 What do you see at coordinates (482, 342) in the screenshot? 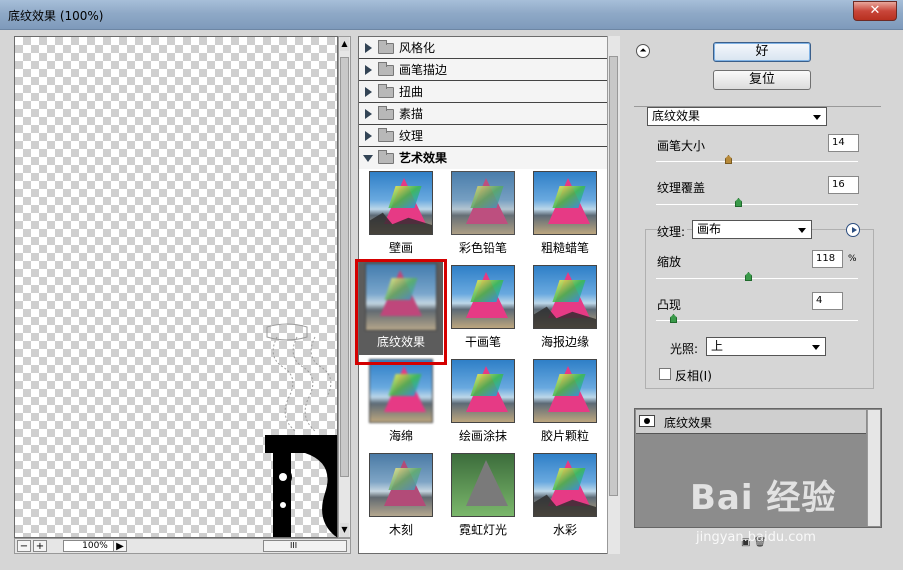
I see `filter-label: 干画笔` at bounding box center [482, 342].